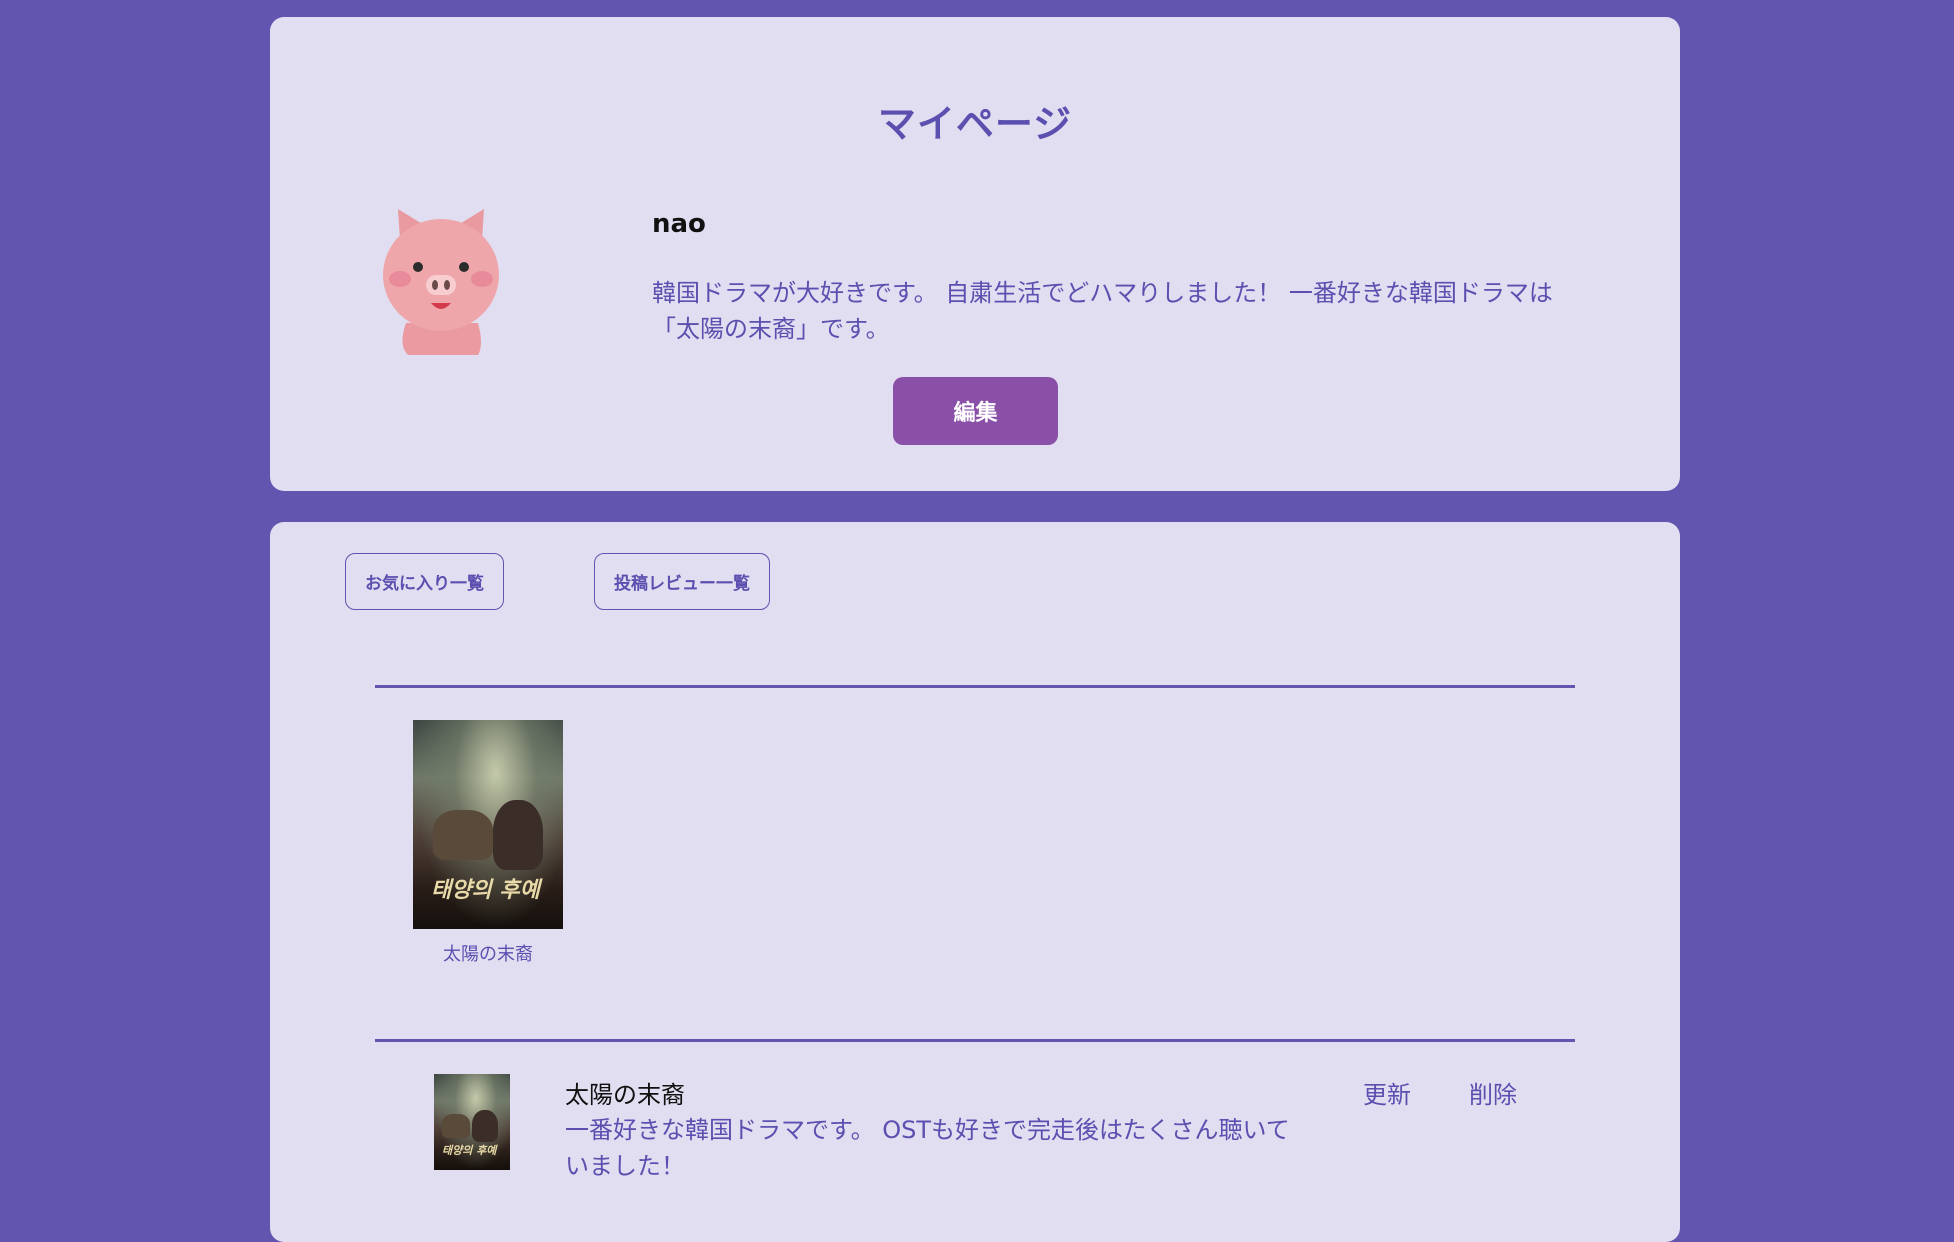 This screenshot has height=1242, width=1954. I want to click on update-link: 更新, so click(1387, 1092).